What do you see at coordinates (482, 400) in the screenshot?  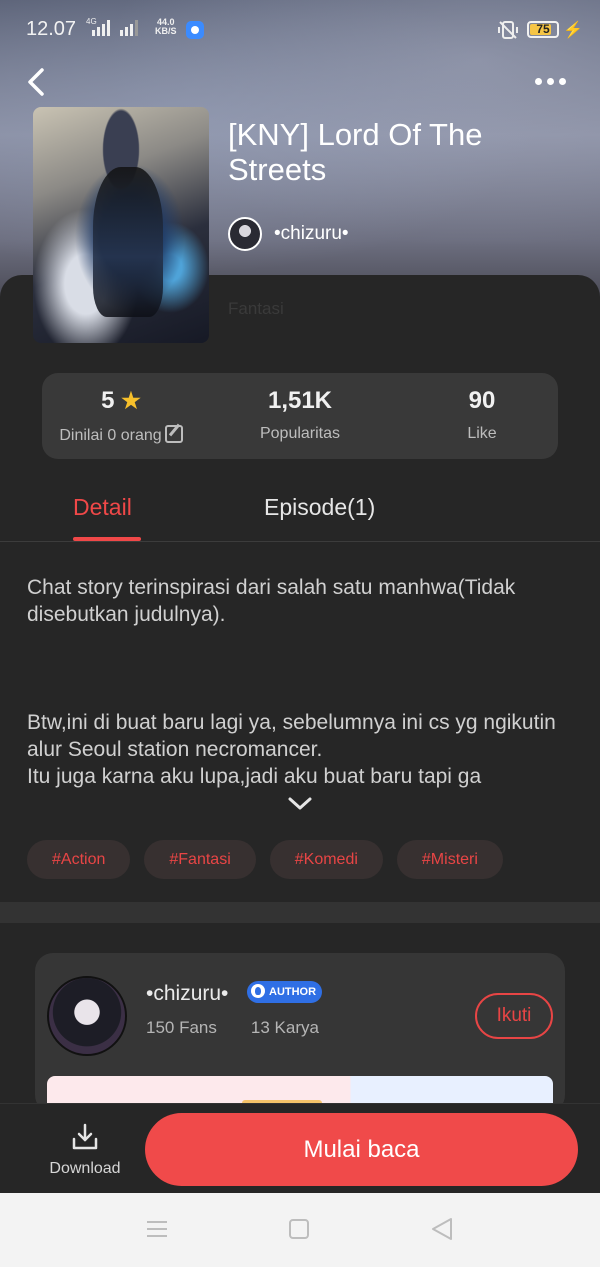 I see `like-value: 90` at bounding box center [482, 400].